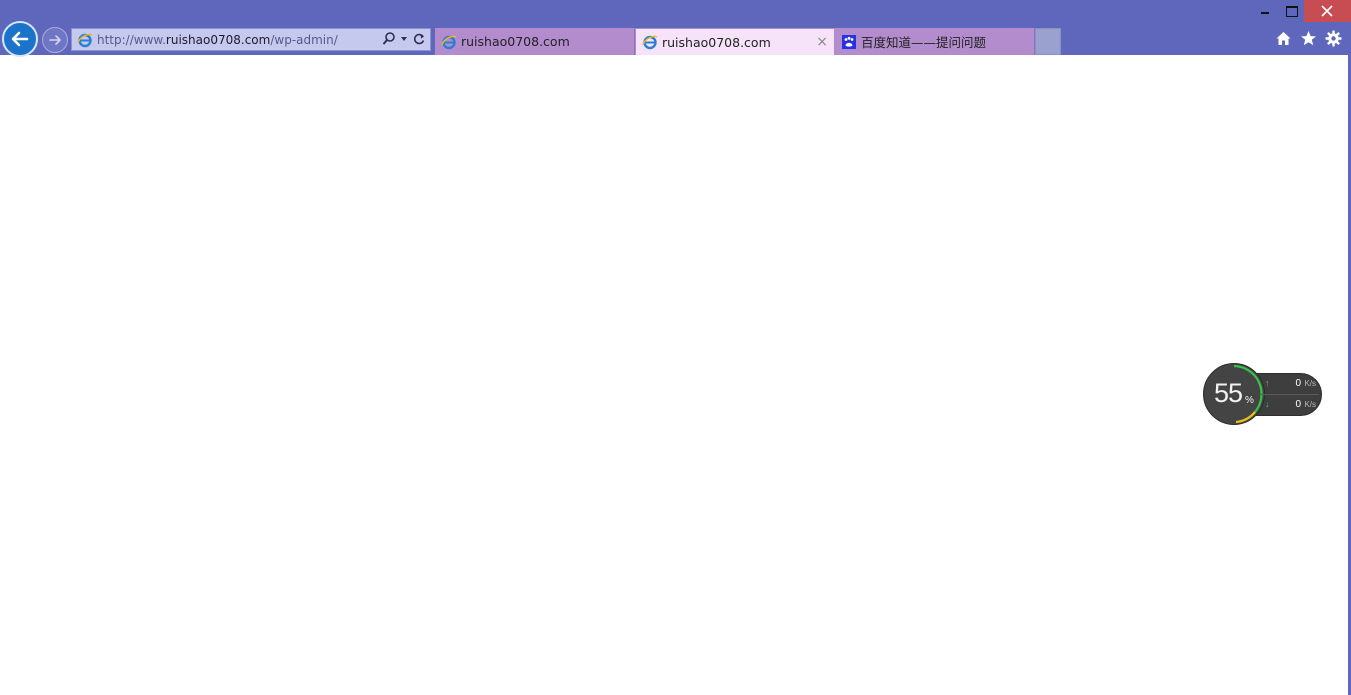 The image size is (1351, 695). What do you see at coordinates (419, 41) in the screenshot?
I see `refresh-icon` at bounding box center [419, 41].